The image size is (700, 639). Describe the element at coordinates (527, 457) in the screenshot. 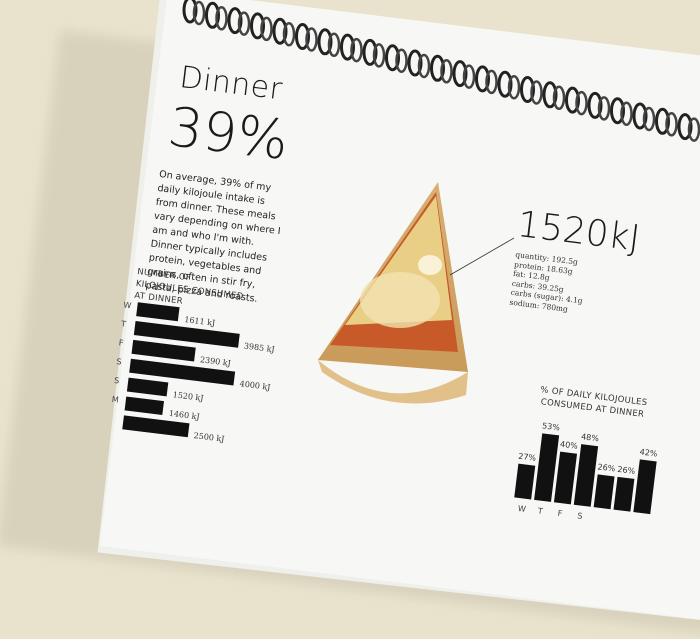

I see `vbar-label: 27%` at that location.